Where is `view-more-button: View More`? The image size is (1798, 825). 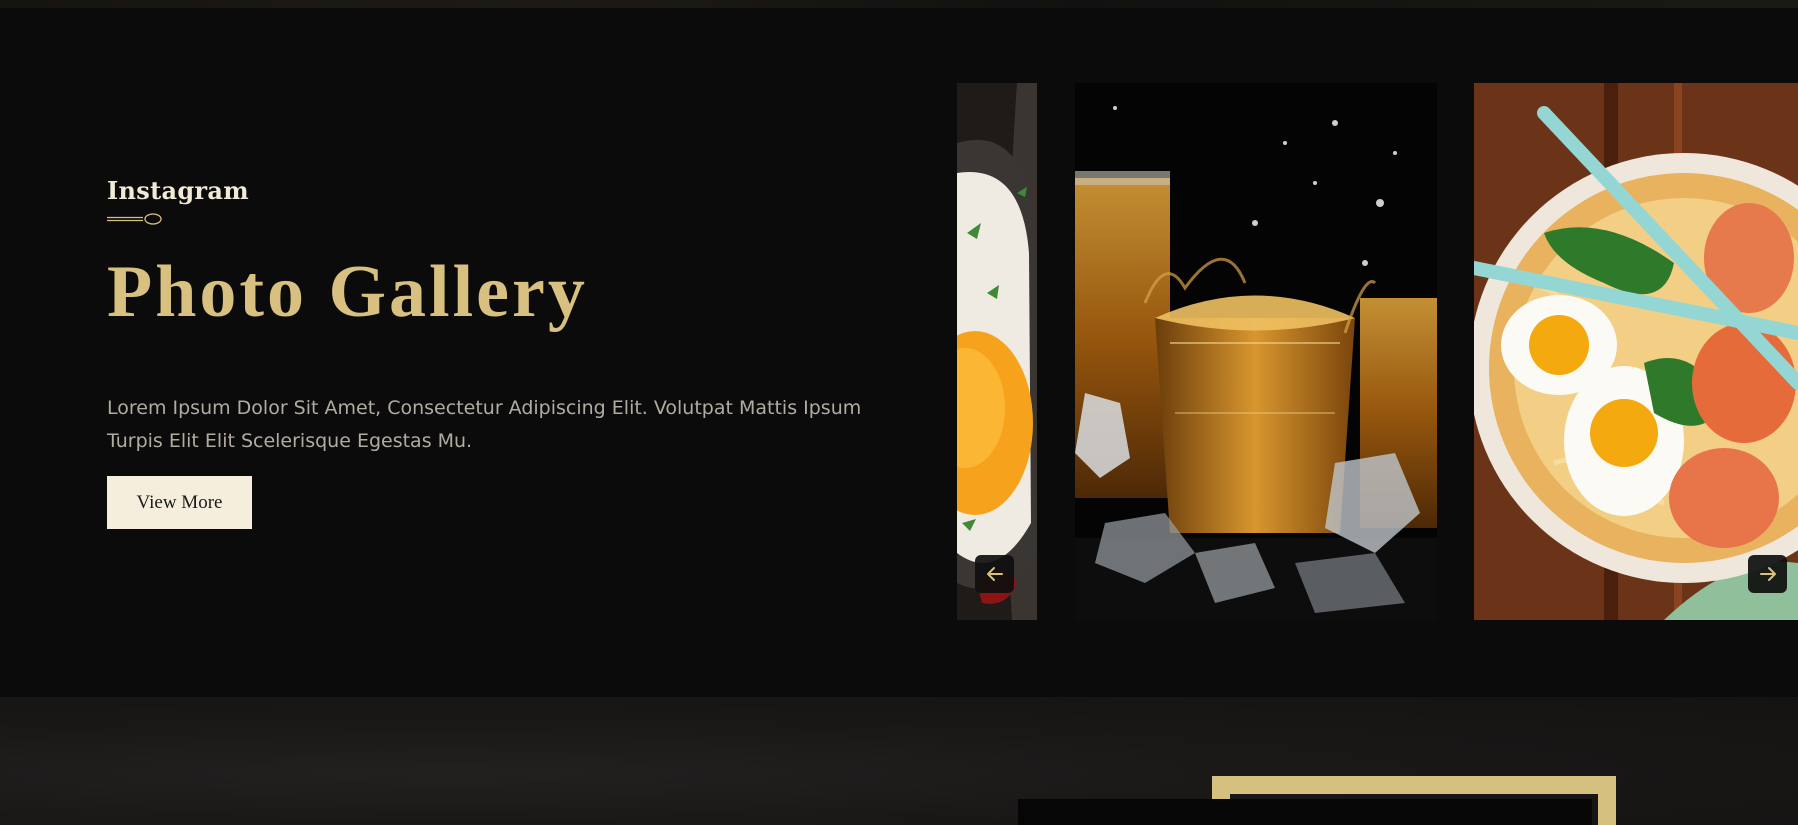 view-more-button: View More is located at coordinates (179, 502).